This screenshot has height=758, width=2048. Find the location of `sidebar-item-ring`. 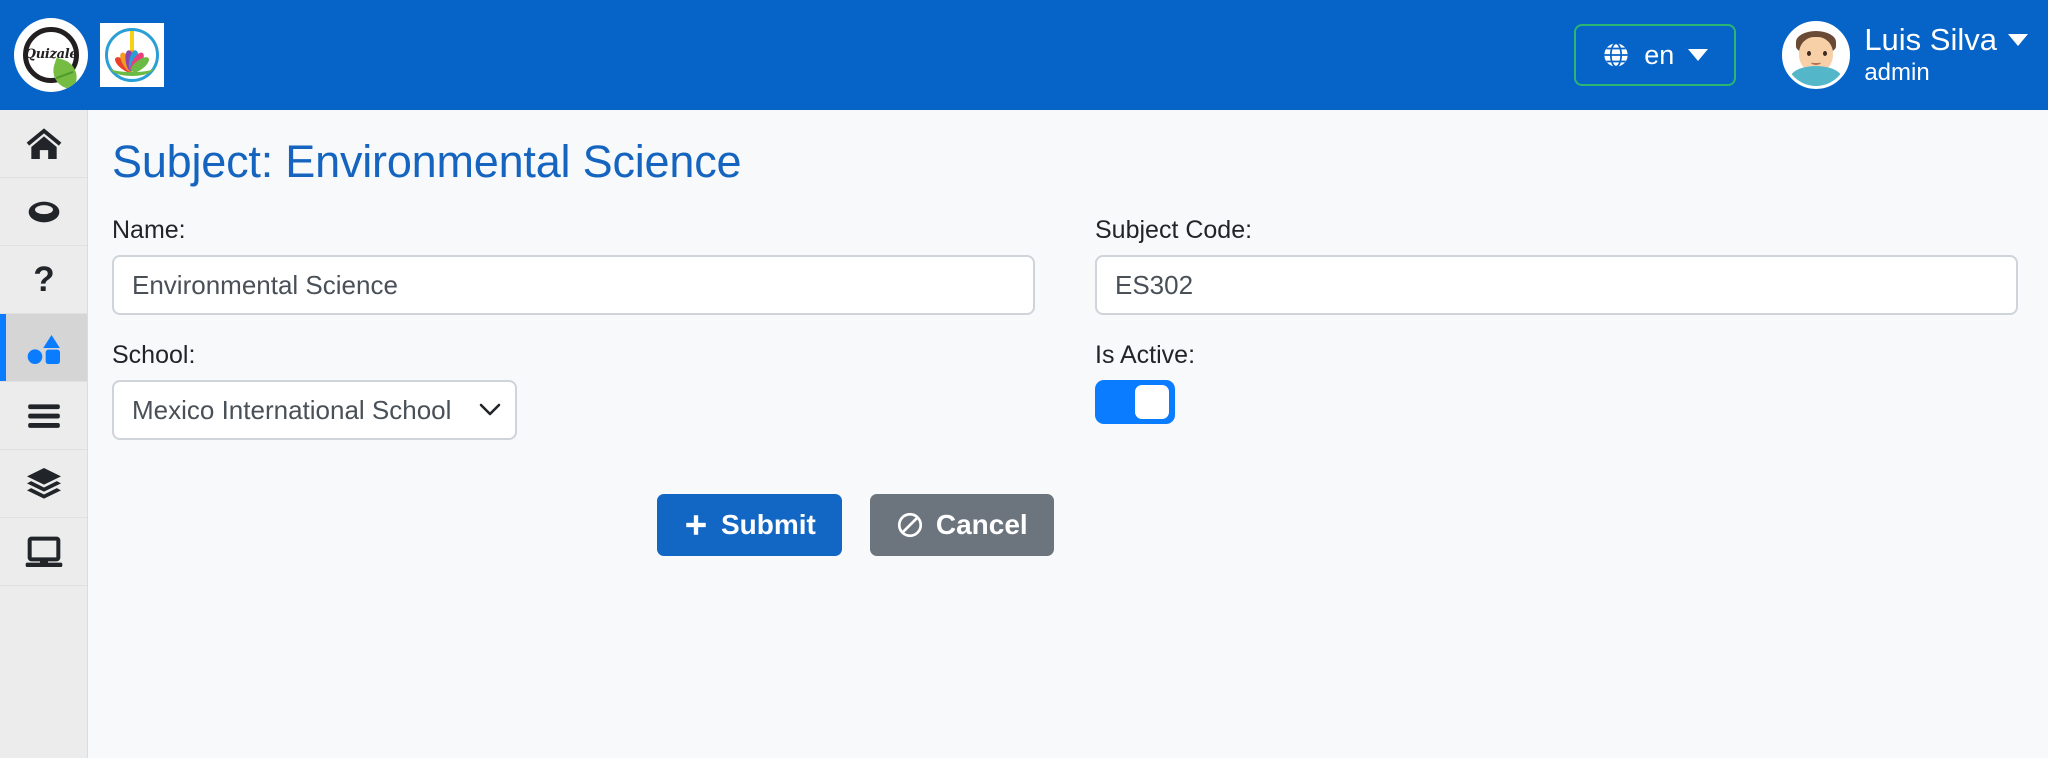

sidebar-item-ring is located at coordinates (43, 212).